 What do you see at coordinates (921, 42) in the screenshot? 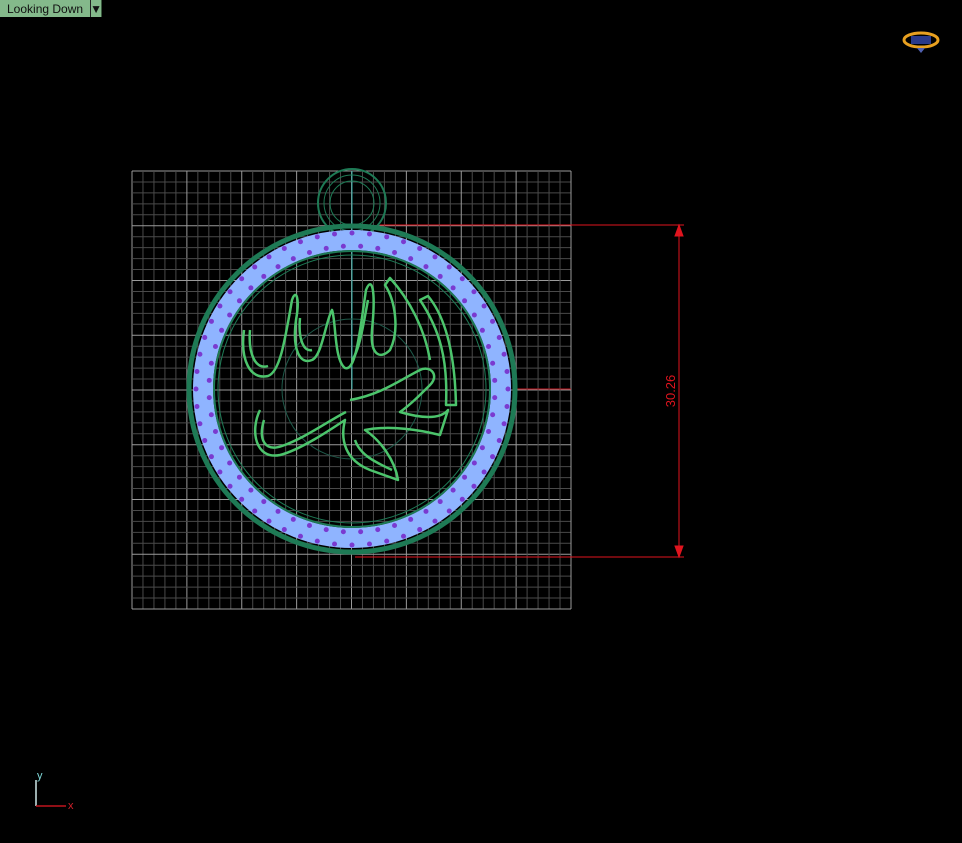
I see `view-navigation-widget-icon` at bounding box center [921, 42].